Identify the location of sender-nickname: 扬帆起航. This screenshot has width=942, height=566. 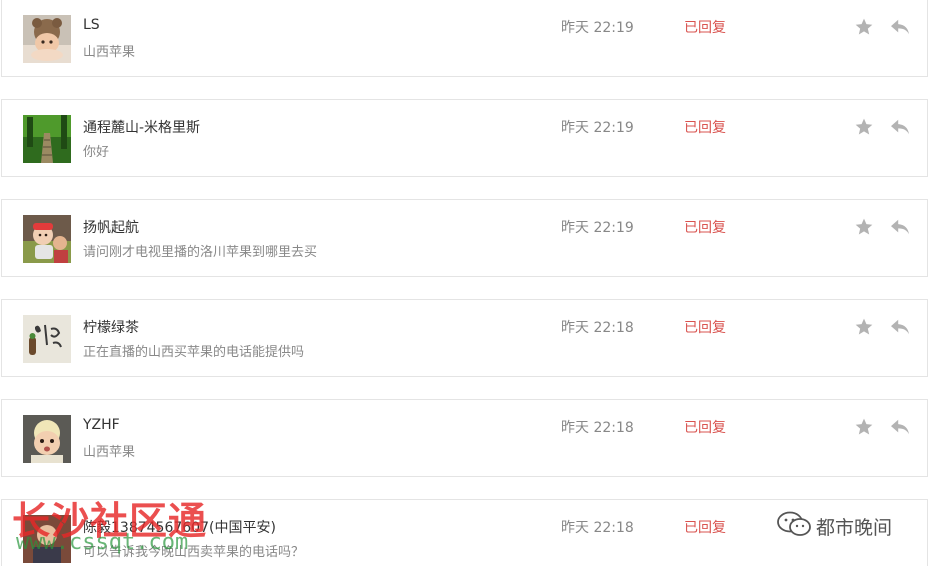
(111, 227).